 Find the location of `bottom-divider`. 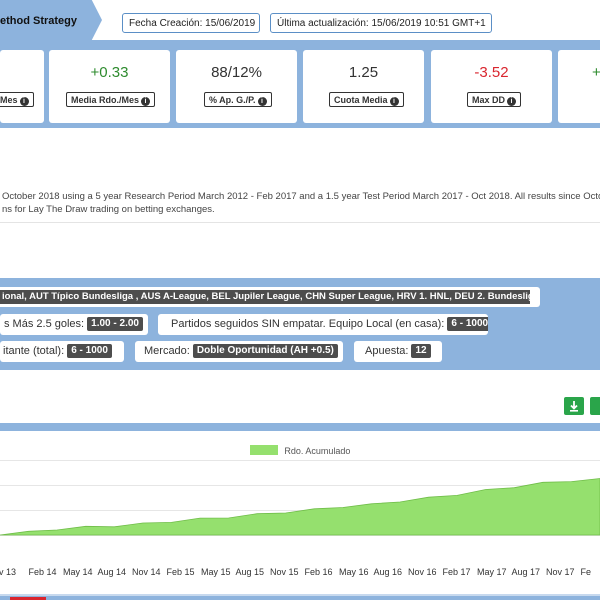

bottom-divider is located at coordinates (300, 595).